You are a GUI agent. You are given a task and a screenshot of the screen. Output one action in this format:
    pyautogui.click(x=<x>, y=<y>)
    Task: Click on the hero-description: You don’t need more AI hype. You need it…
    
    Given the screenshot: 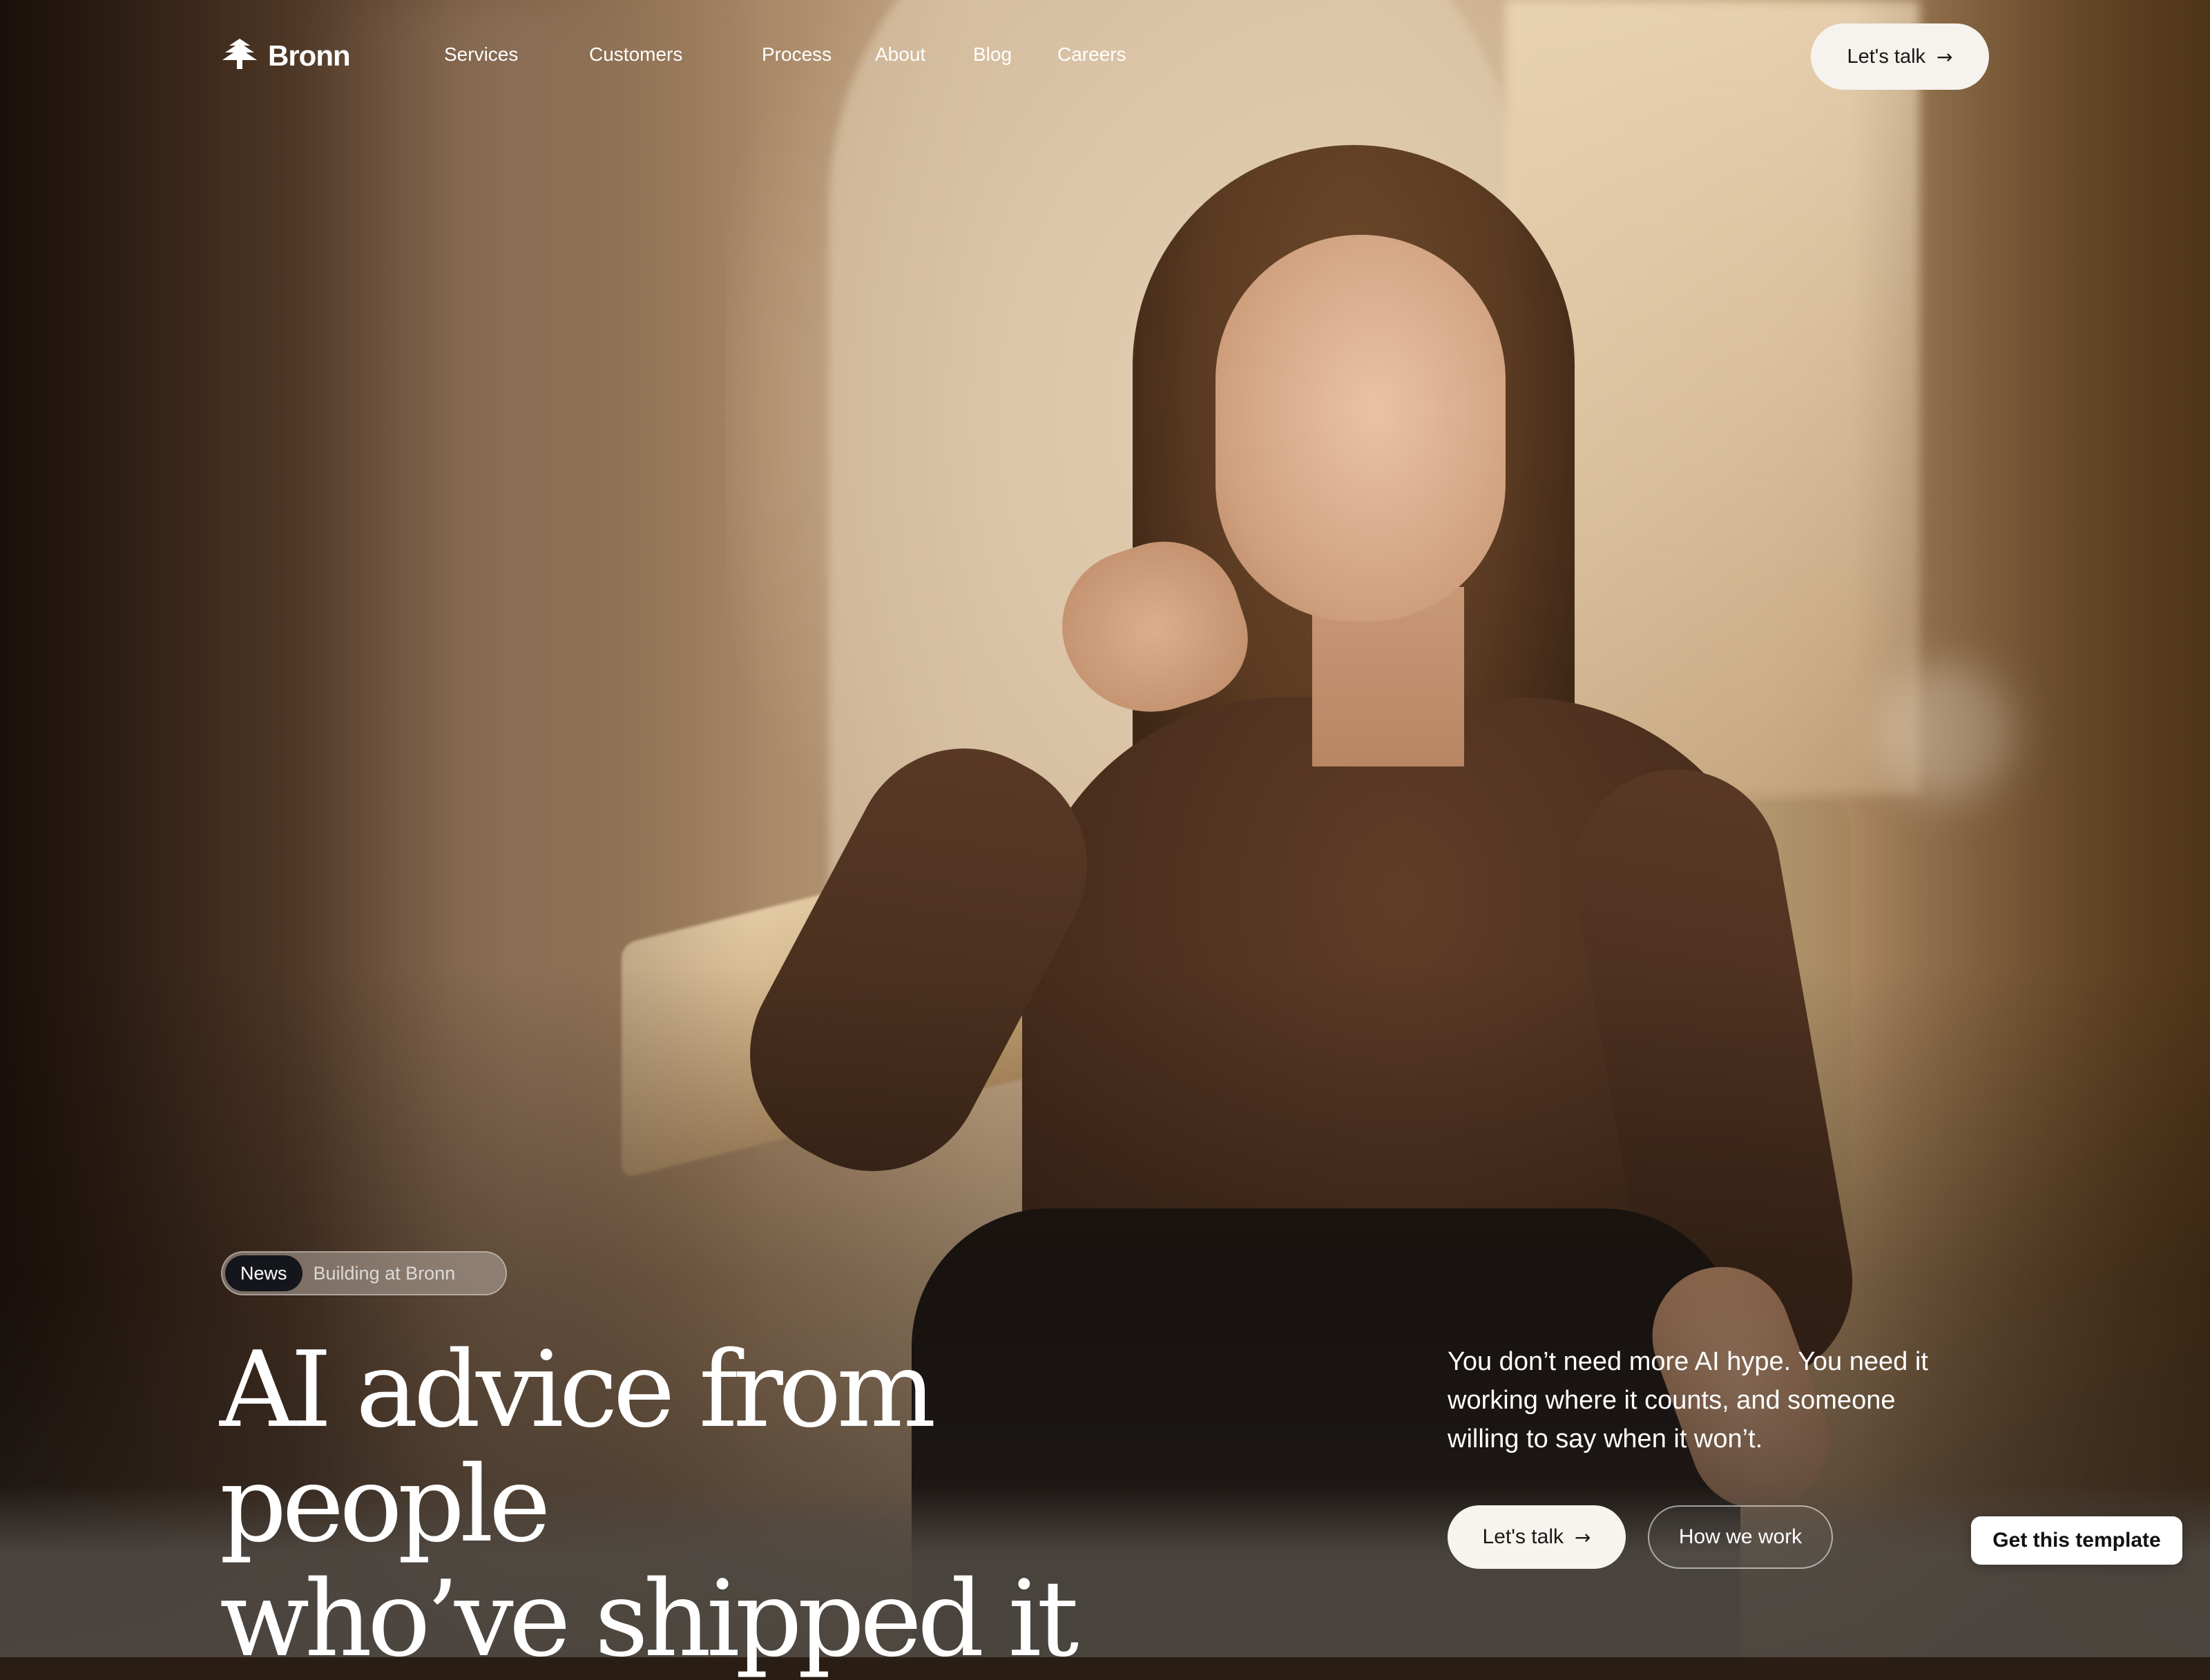 What is the action you would take?
    pyautogui.click(x=1688, y=1400)
    